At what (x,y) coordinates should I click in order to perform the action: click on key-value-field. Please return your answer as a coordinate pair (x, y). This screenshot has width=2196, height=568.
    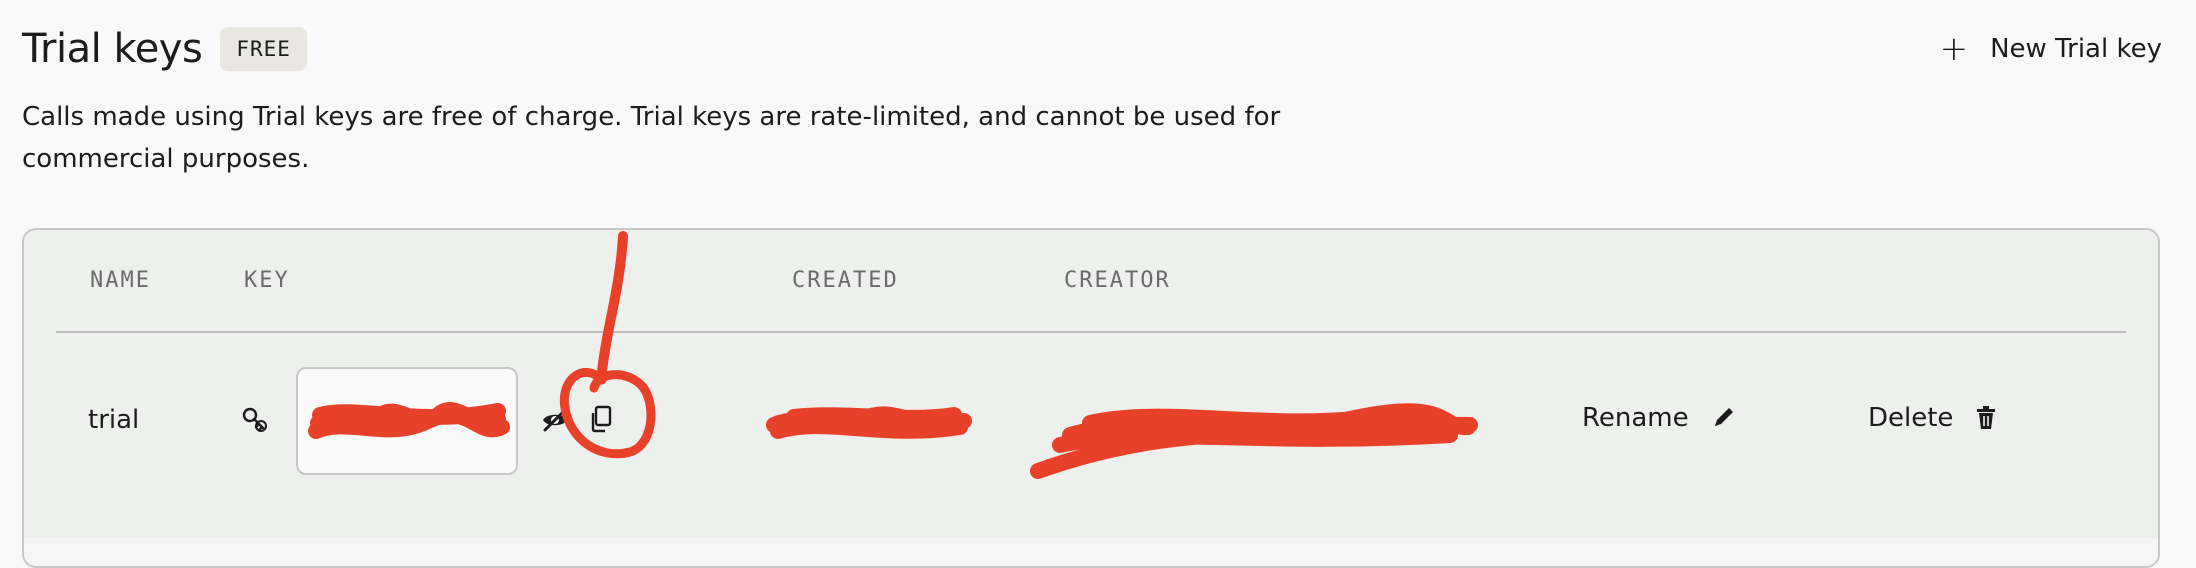
    Looking at the image, I should click on (407, 421).